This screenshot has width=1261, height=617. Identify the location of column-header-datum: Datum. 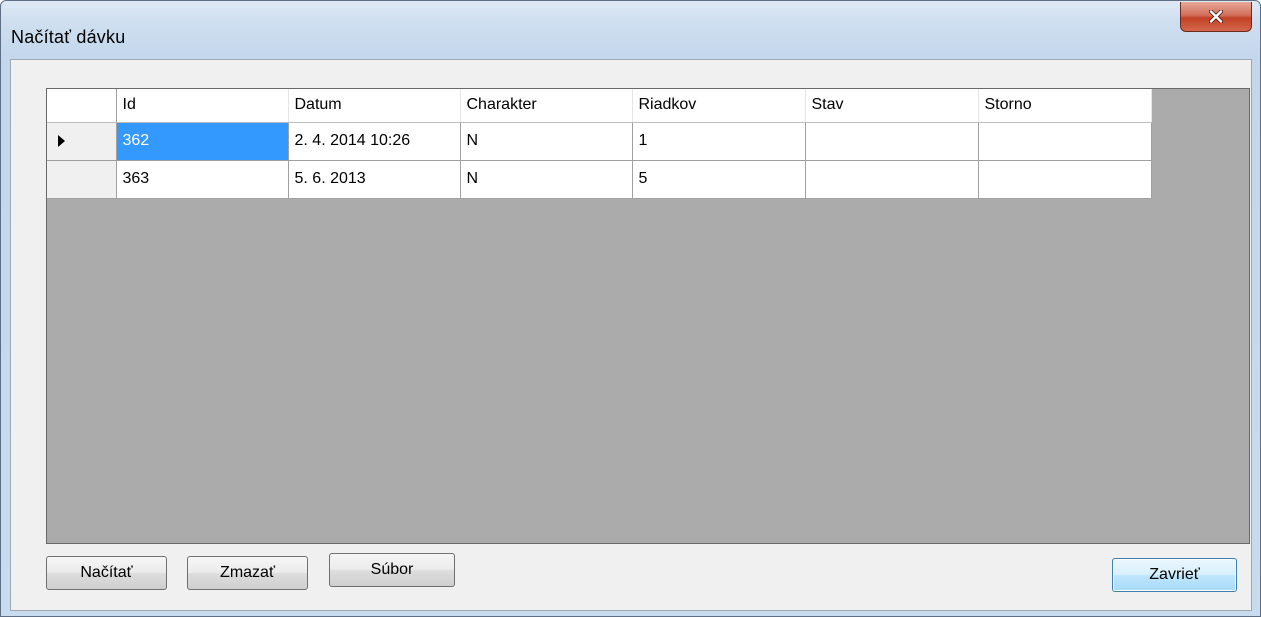
(374, 106).